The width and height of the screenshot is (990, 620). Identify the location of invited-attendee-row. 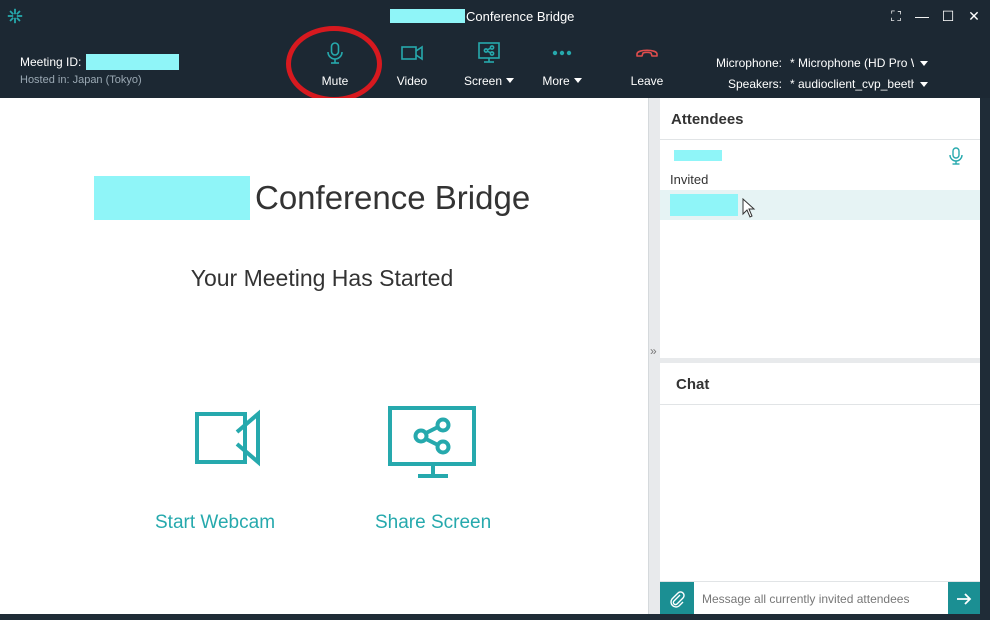
(820, 205).